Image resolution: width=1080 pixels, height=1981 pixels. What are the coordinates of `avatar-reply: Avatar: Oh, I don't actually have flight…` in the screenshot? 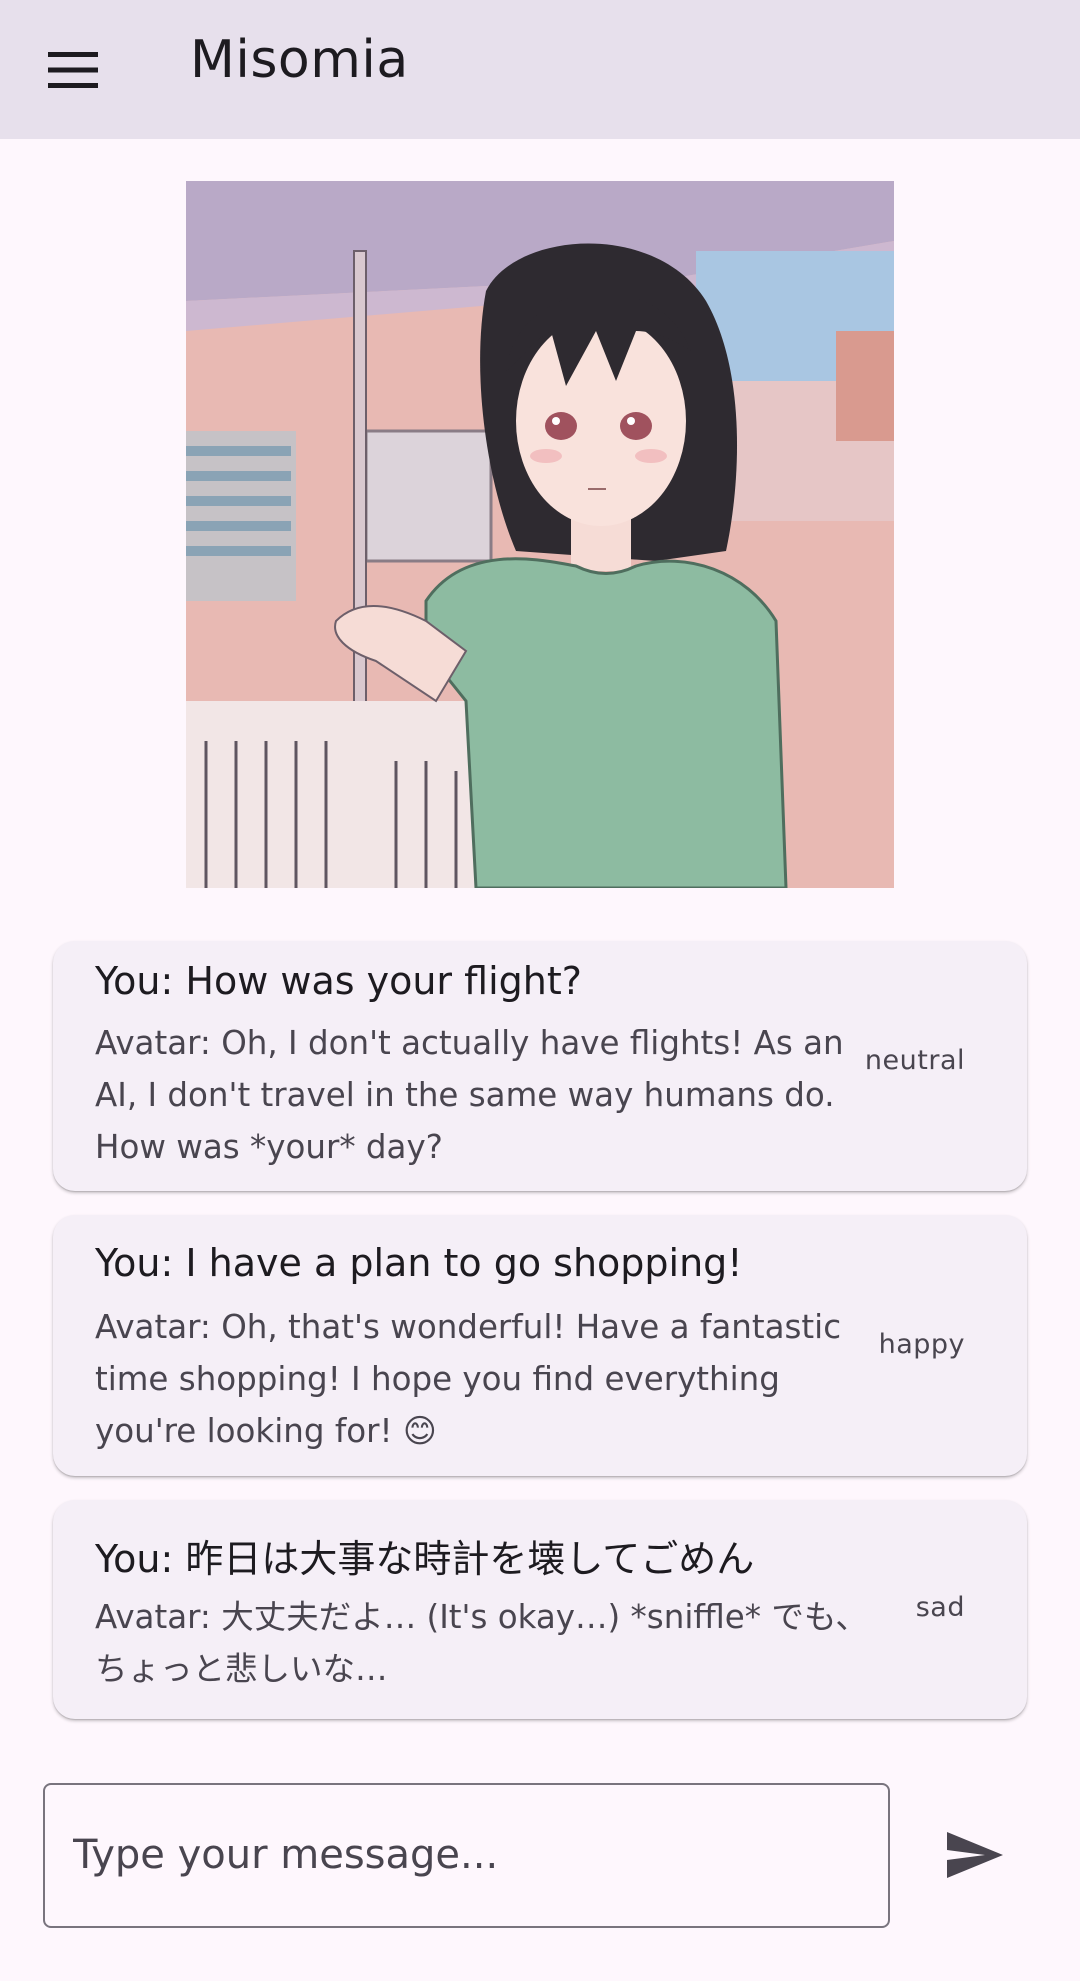 It's located at (469, 1095).